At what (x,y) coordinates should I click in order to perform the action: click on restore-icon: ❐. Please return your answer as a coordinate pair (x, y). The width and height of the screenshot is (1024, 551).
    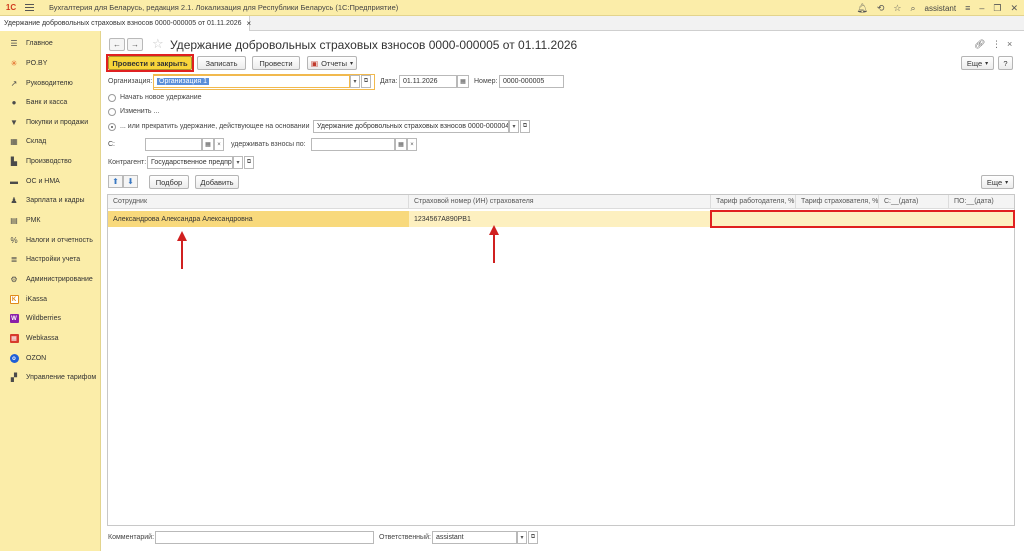
    Looking at the image, I should click on (997, 8).